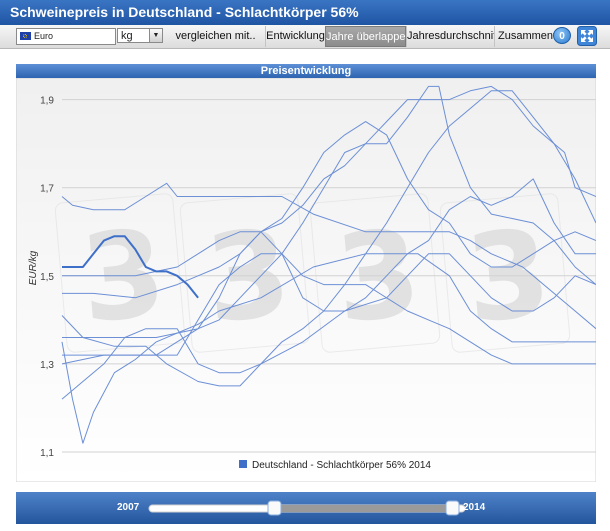 The height and width of the screenshot is (531, 610). Describe the element at coordinates (243, 464) in the screenshot. I see `legend-swatch` at that location.